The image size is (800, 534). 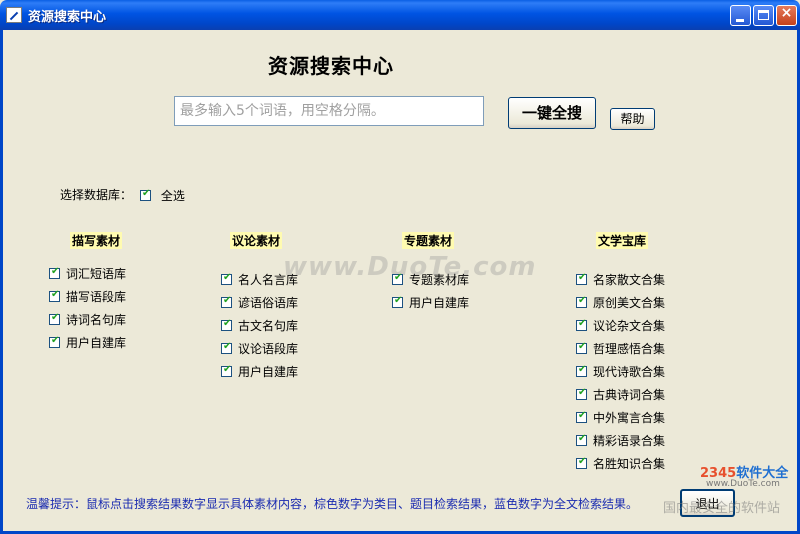 What do you see at coordinates (622, 240) in the screenshot?
I see `category-title-literature: 文学宝库` at bounding box center [622, 240].